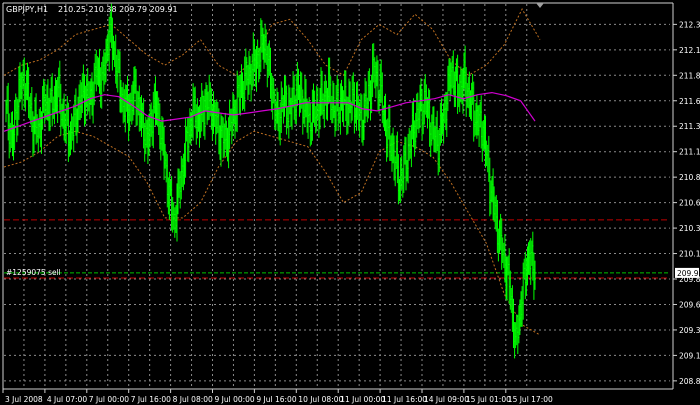  I want to click on symbol-label: GBPJPY,H1, so click(27, 9).